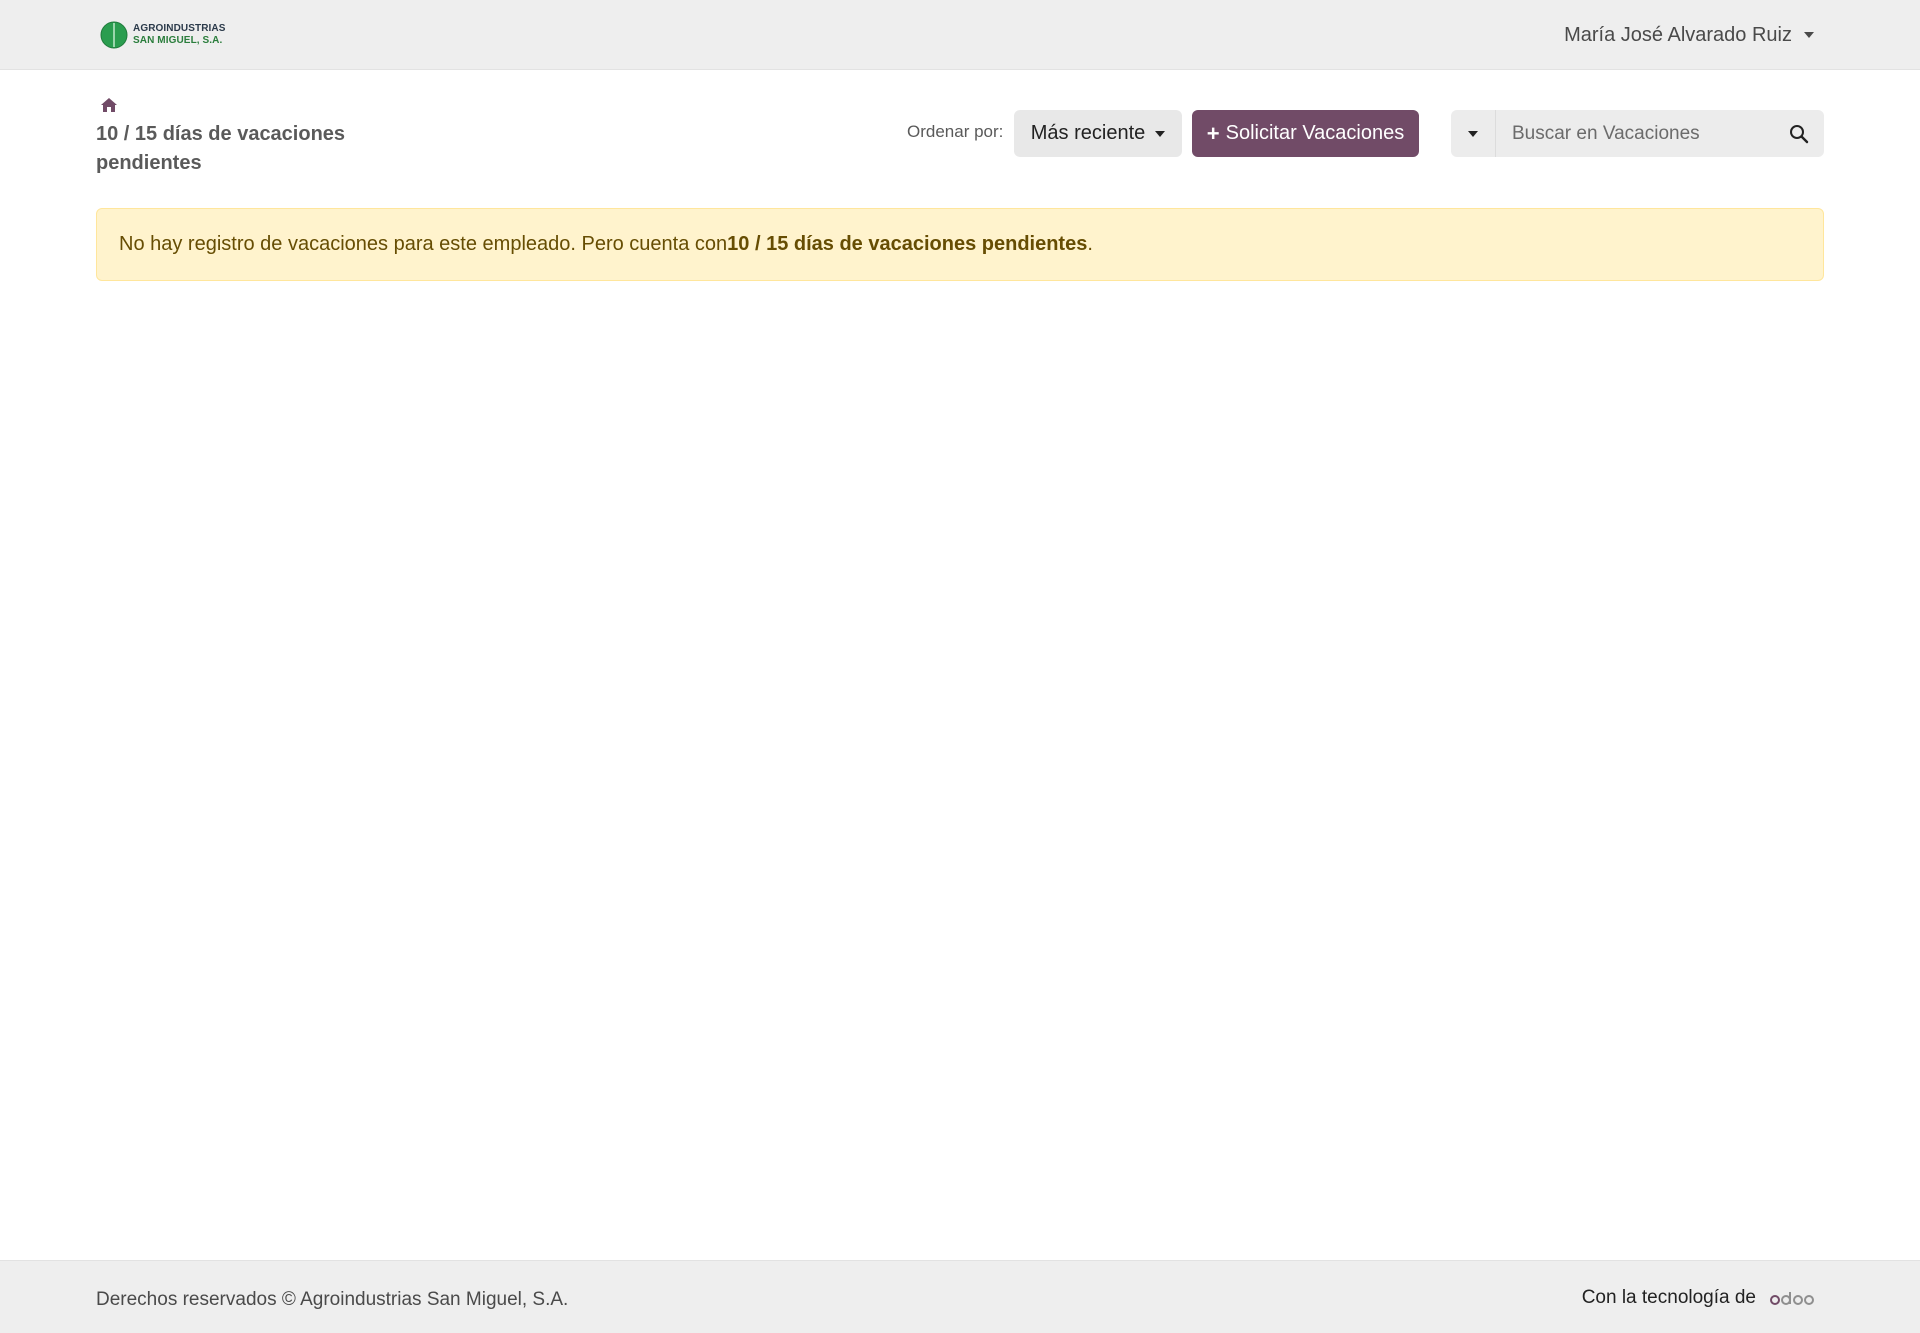  I want to click on company-logo: AGROINDUSTRIAS SAN MIGUEL, S.A., so click(163, 35).